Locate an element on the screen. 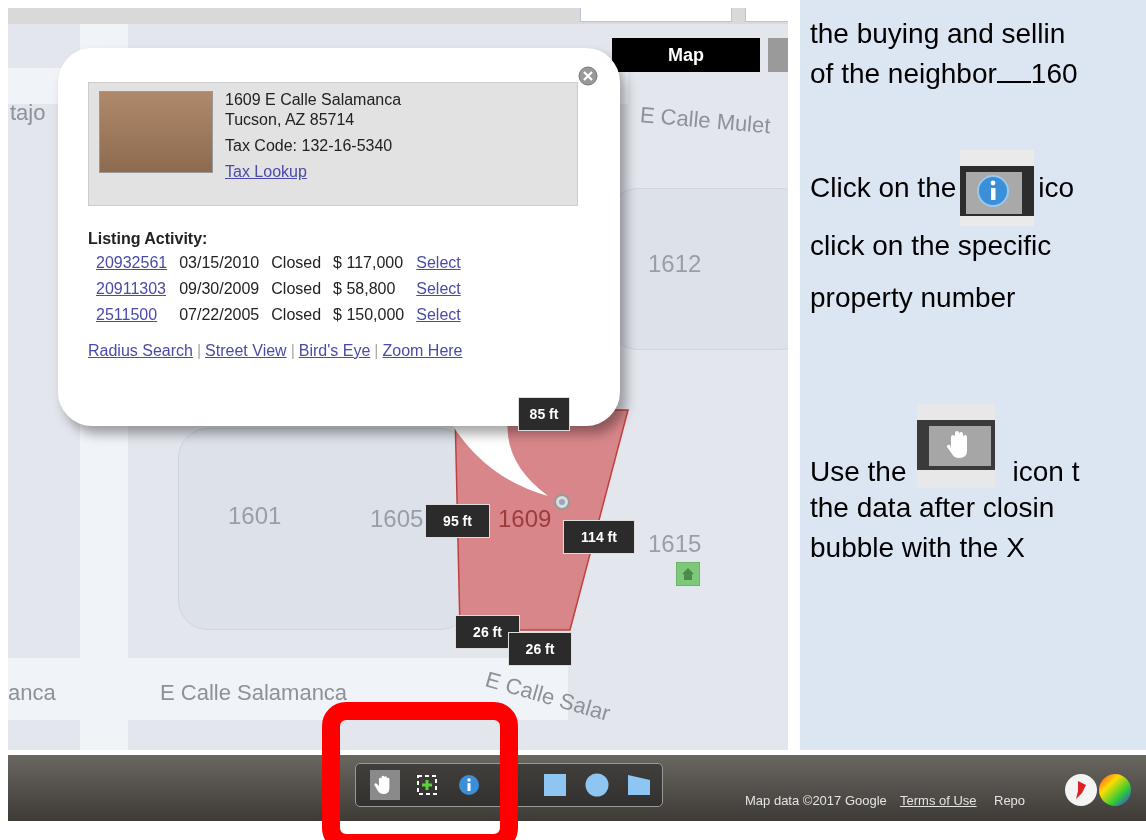  street-label: E Calle Salamanca is located at coordinates (254, 693).